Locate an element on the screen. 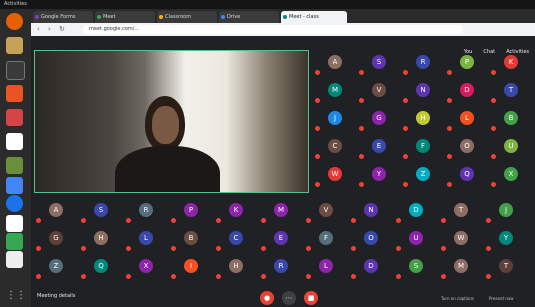 This screenshot has height=307, width=535. participant-tile: I is located at coordinates (191, 269).